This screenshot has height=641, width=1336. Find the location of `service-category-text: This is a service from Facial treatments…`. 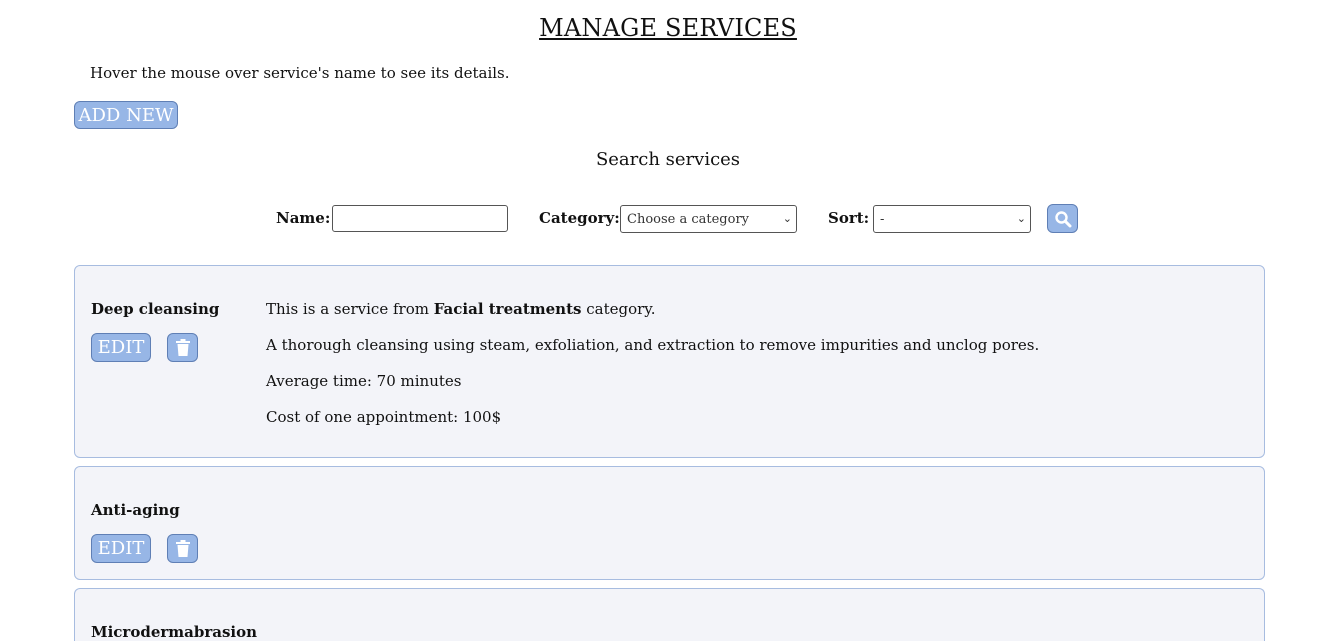

service-category-text: This is a service from Facial treatments… is located at coordinates (461, 309).